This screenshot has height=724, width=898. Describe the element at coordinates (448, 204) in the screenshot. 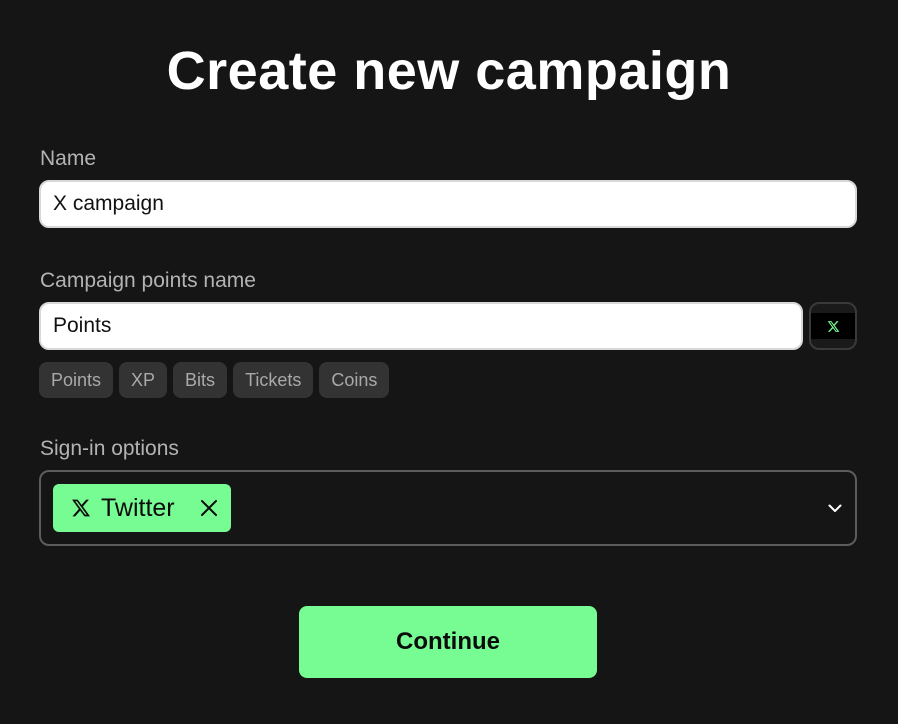

I see `name-input: X campaign` at that location.